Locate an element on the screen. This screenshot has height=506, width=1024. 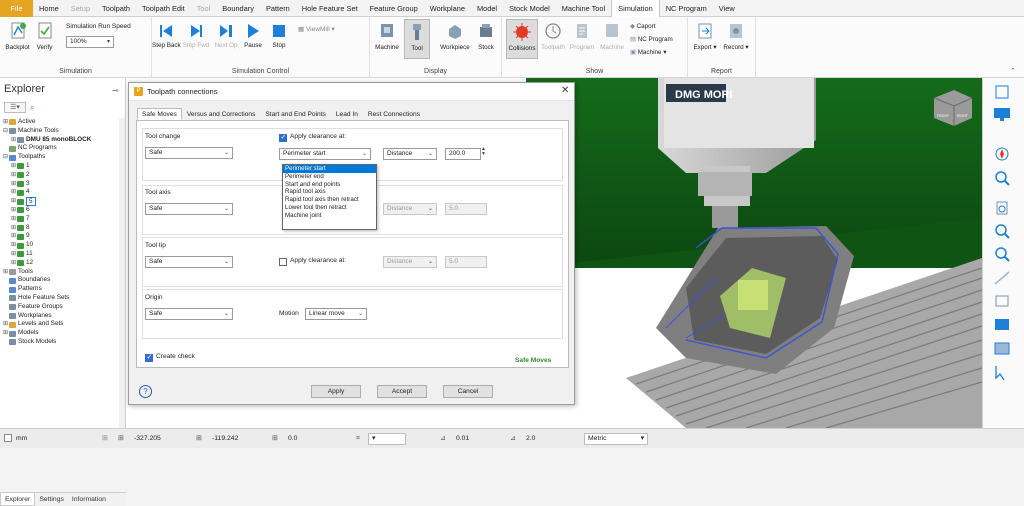
zoom-box-icon is located at coordinates (1002, 254).